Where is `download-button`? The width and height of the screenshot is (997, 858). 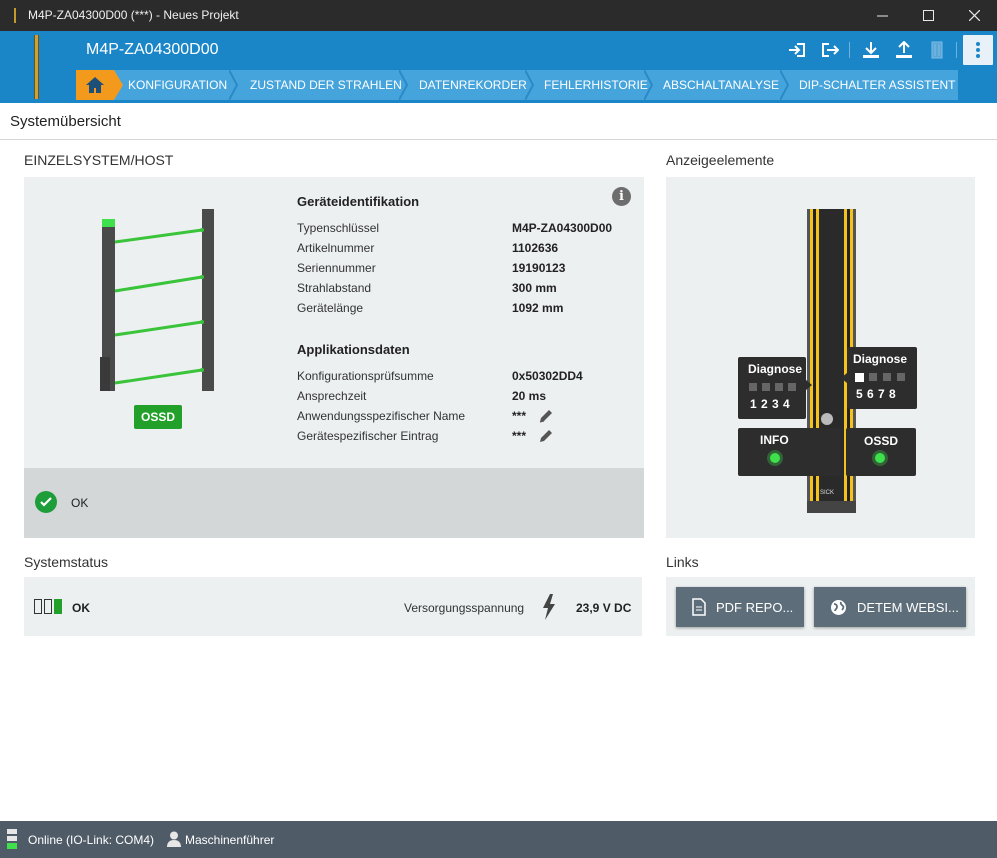 download-button is located at coordinates (871, 50).